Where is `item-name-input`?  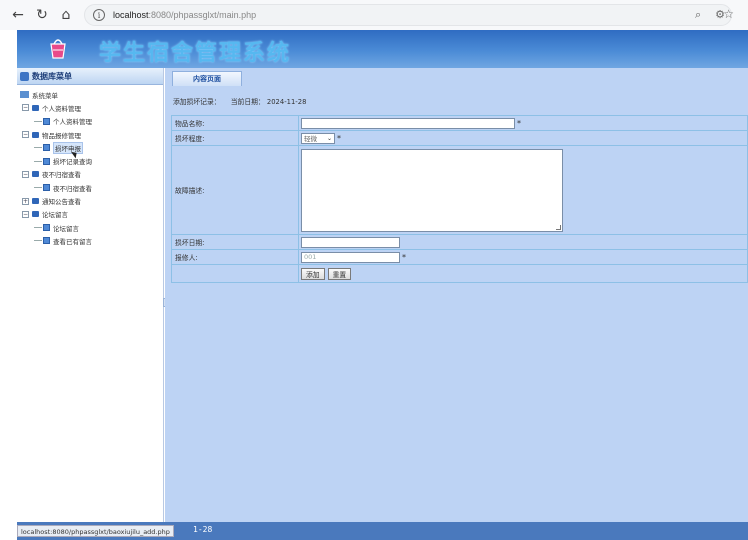
item-name-input is located at coordinates (408, 123).